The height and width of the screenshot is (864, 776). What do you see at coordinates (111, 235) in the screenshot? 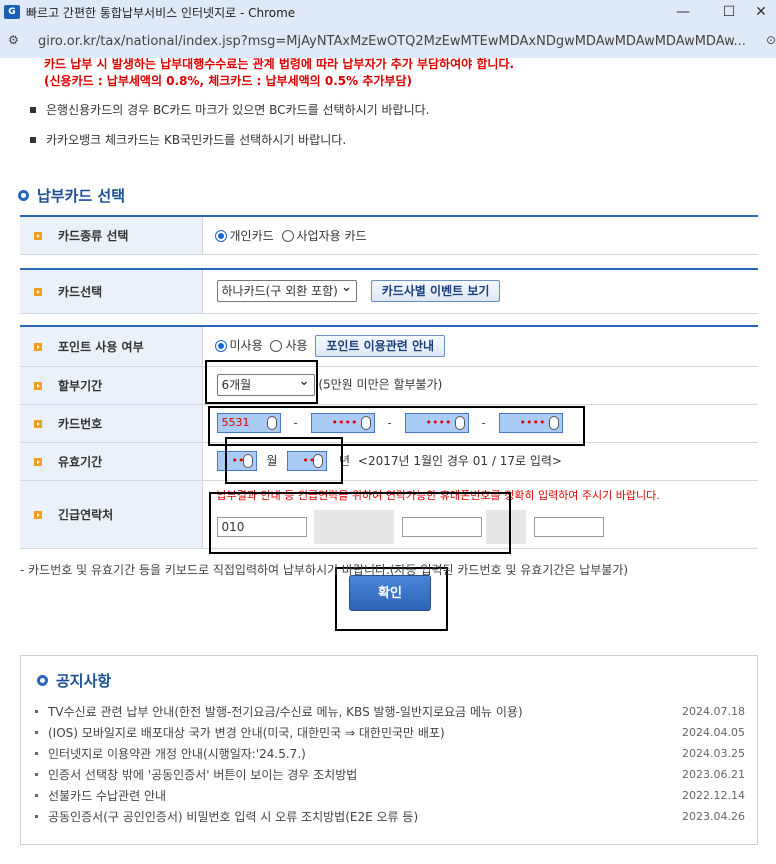
I see `card-type-label: 카드종류 선택` at bounding box center [111, 235].